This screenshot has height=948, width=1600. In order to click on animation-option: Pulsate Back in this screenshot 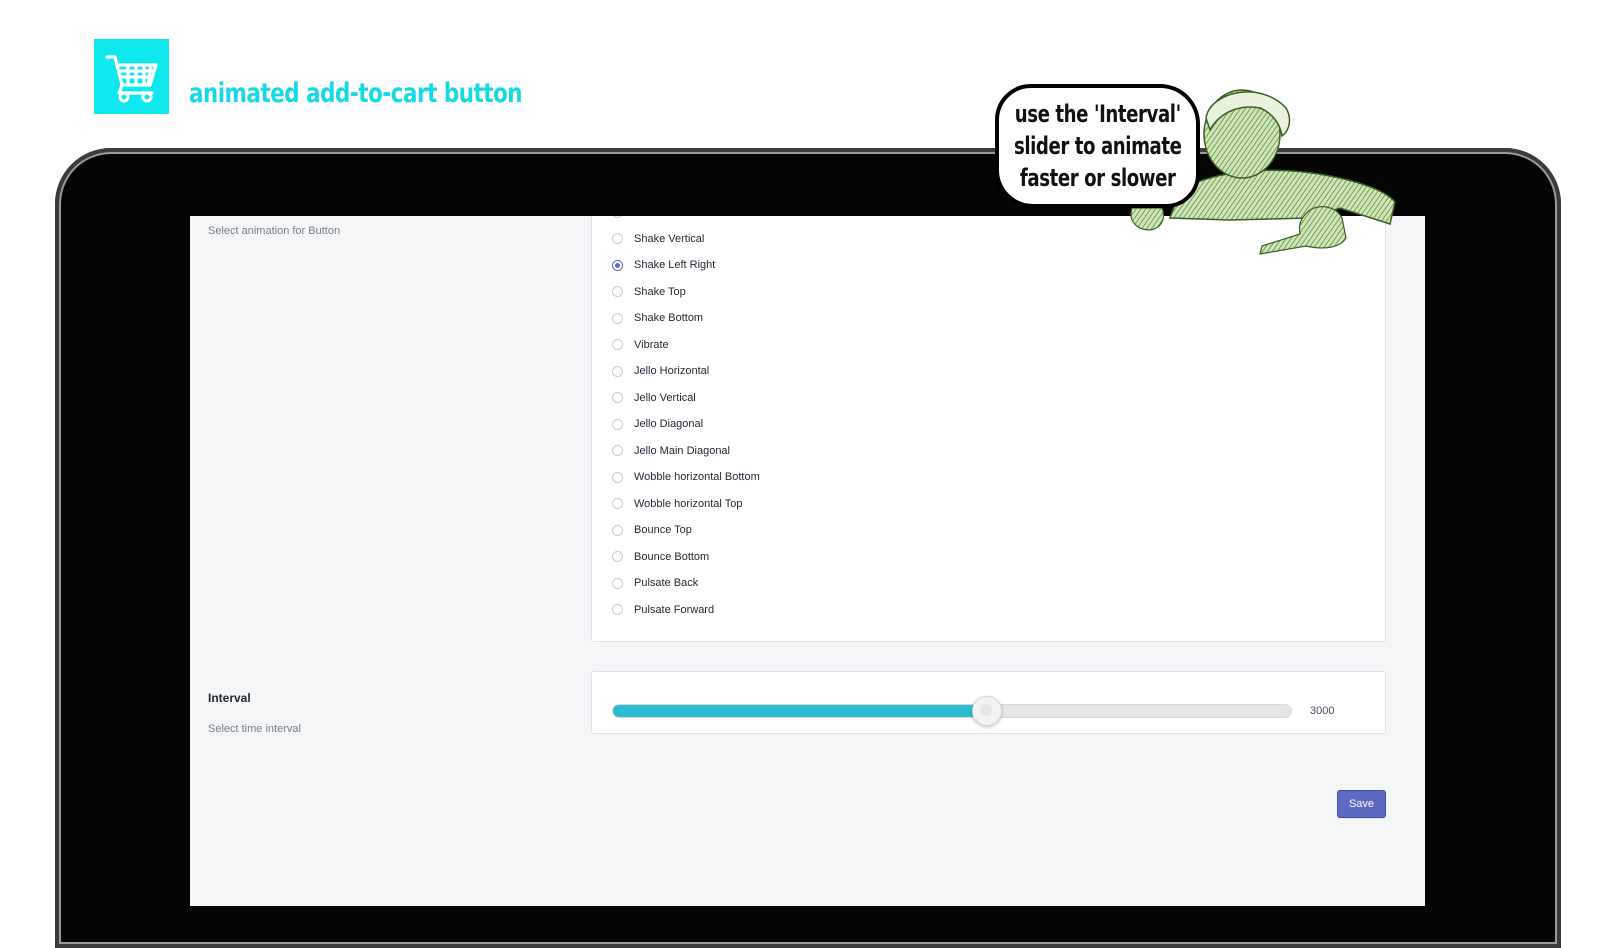, I will do `click(655, 583)`.